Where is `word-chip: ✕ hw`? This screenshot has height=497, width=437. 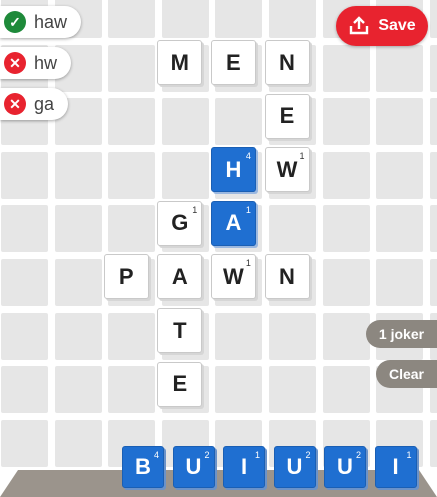
word-chip: ✕ hw is located at coordinates (36, 63).